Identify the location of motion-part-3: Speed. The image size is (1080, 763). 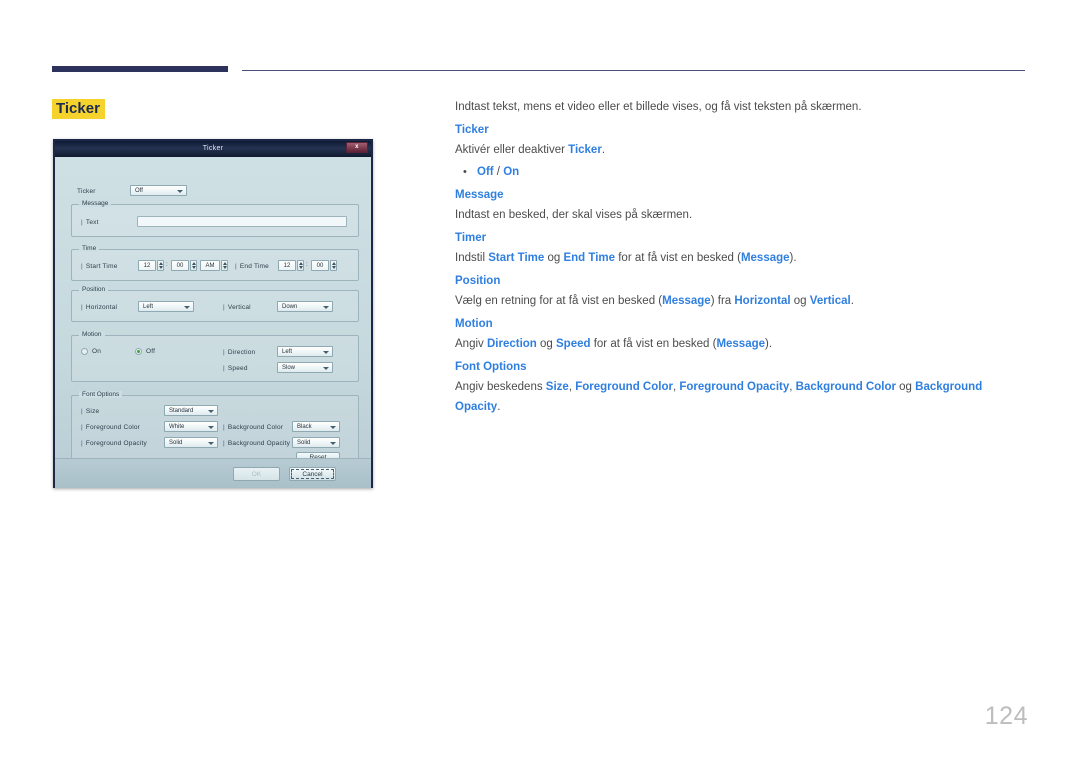
(573, 344).